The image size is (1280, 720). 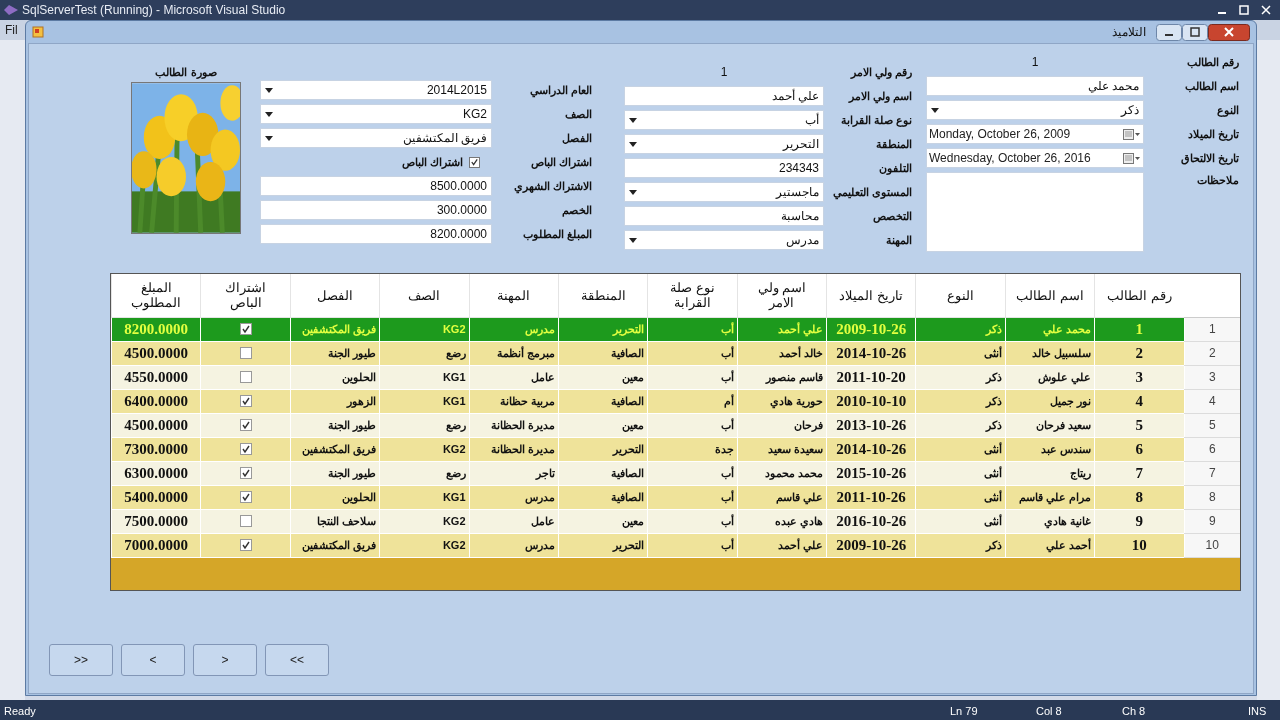 What do you see at coordinates (1050, 295) in the screenshot?
I see `column-header: اسم الطالب` at bounding box center [1050, 295].